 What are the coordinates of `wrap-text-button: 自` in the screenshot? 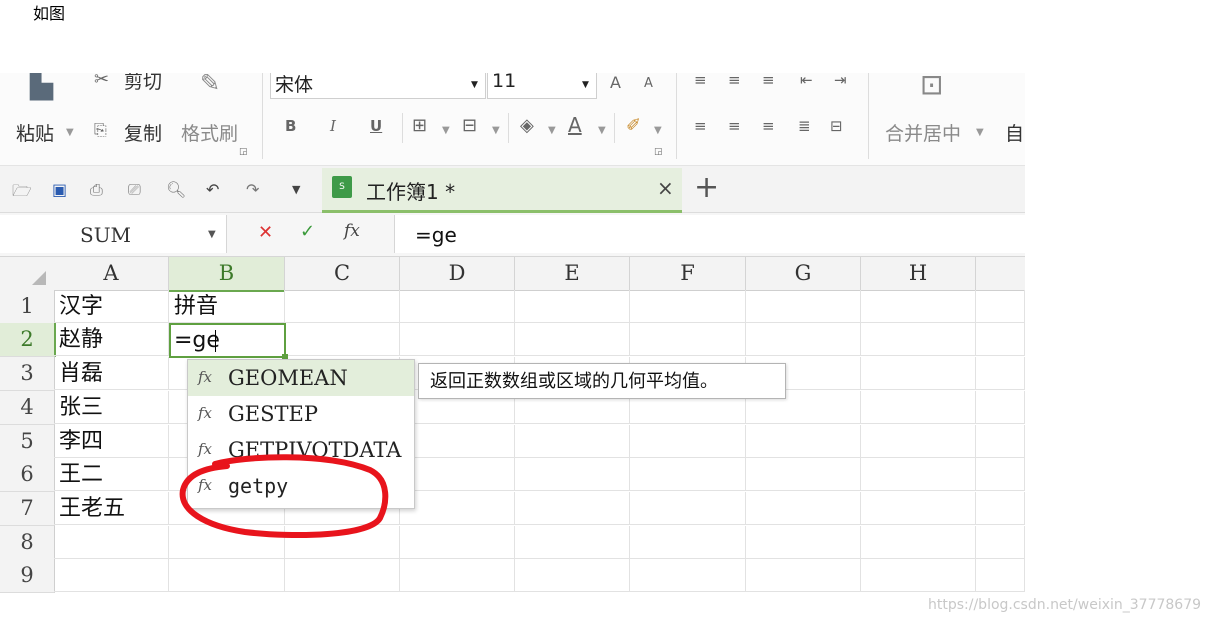 It's located at (1014, 132).